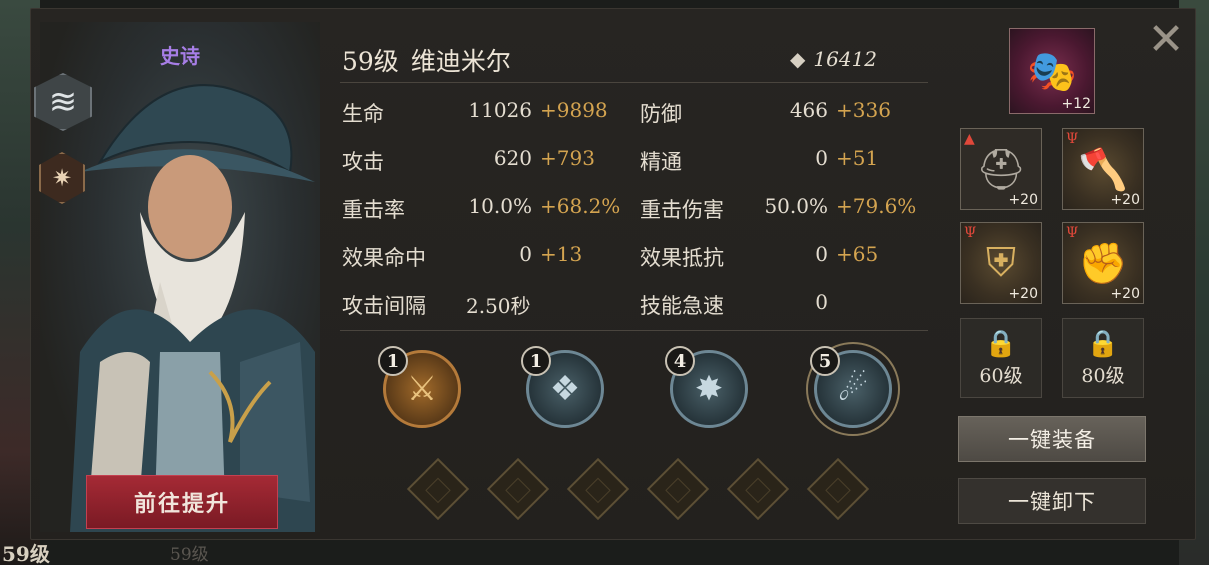  I want to click on stat-label: 效果抵抗, so click(682, 258).